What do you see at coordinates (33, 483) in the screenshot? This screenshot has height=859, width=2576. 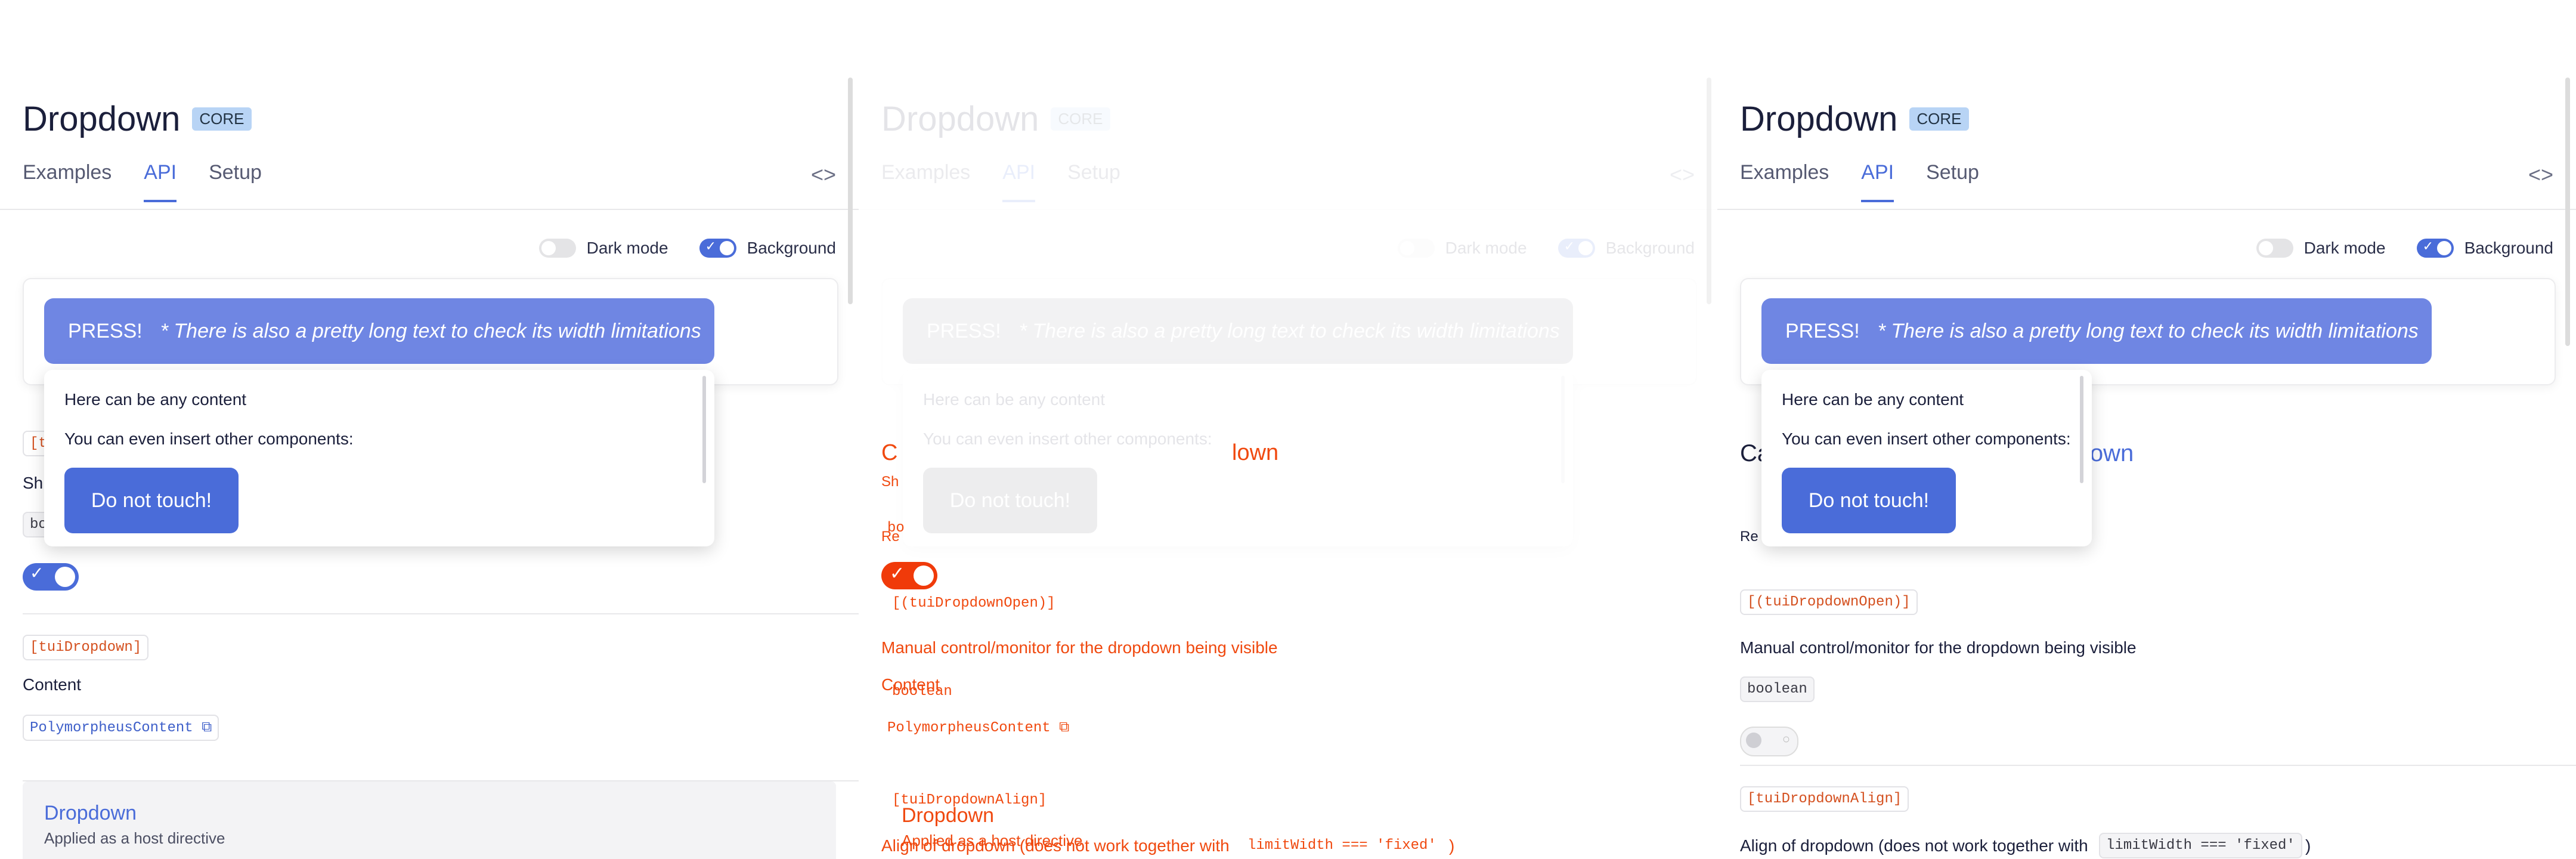 I see `partial-text: Sh` at bounding box center [33, 483].